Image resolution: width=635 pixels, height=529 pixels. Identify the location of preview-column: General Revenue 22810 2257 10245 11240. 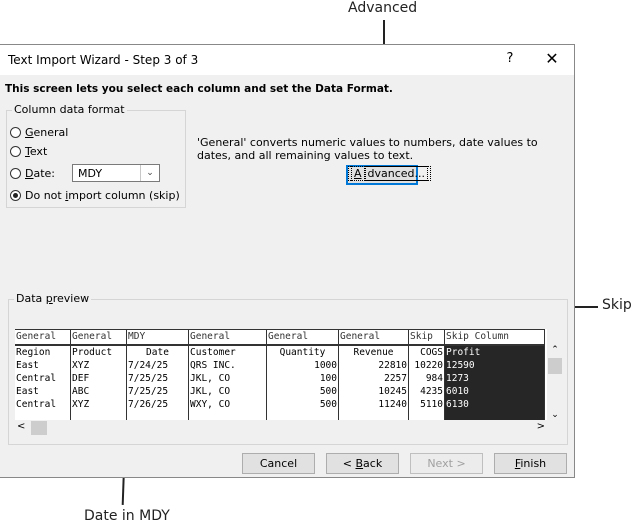
(374, 374).